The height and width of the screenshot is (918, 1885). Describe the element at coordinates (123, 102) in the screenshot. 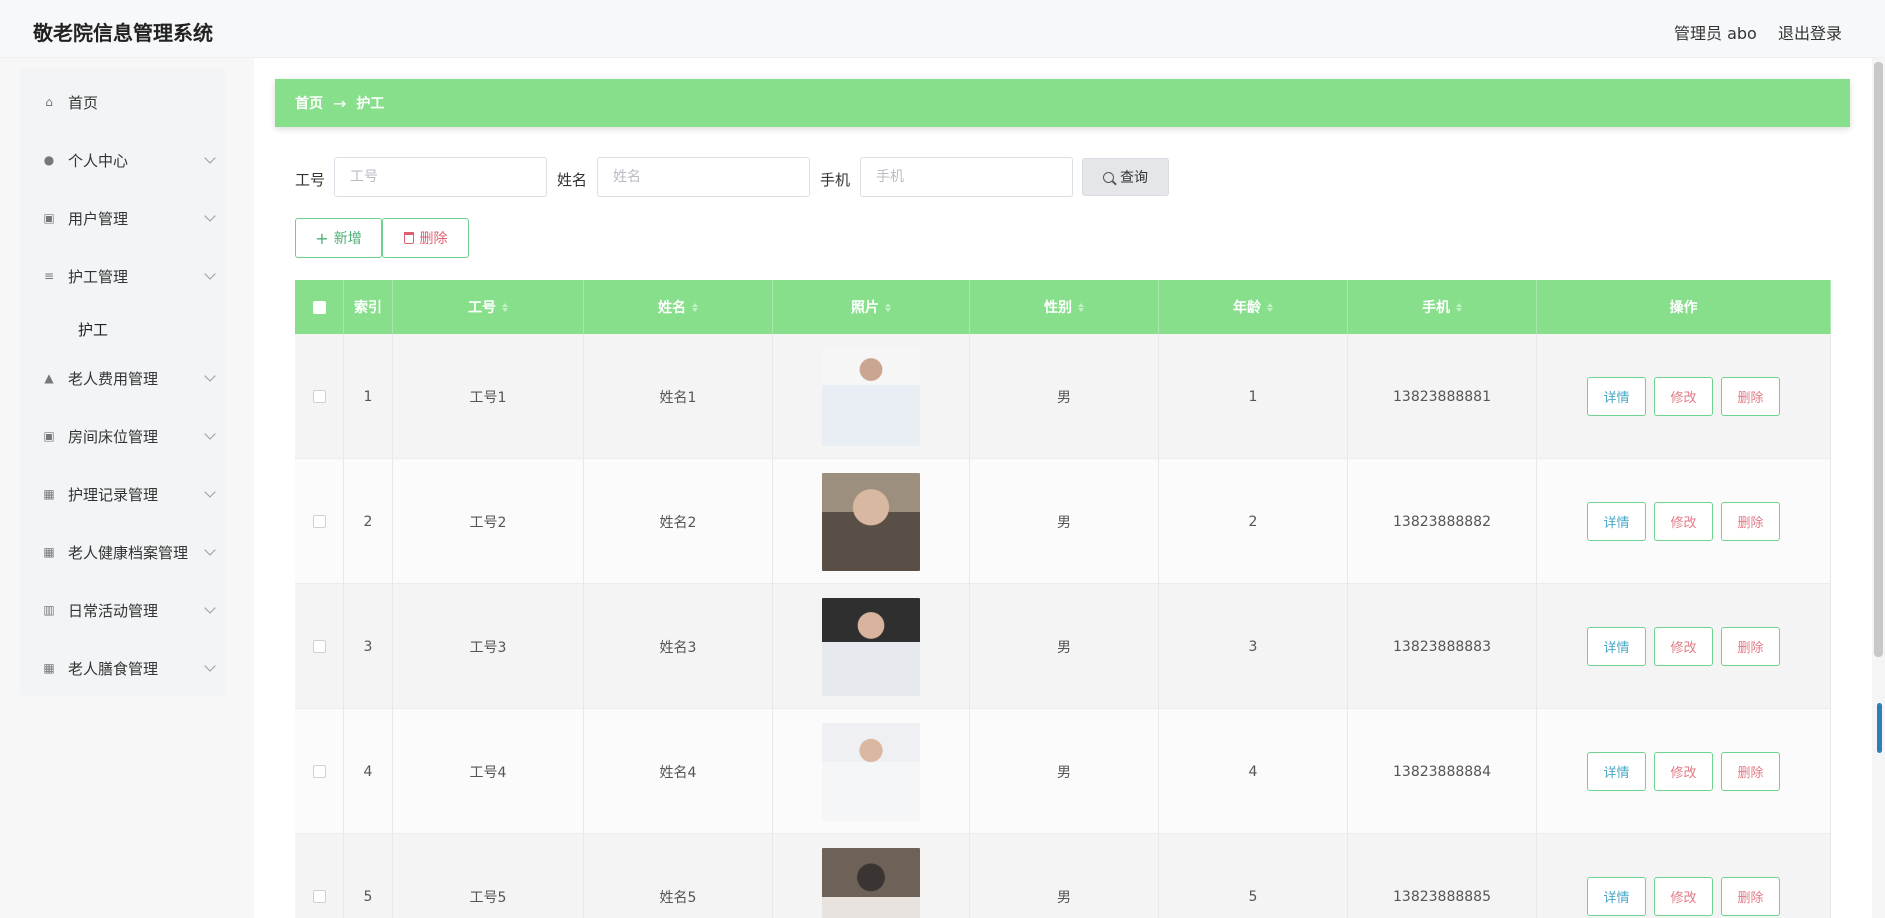

I see `sidebar-item-1: ⌂ 首页` at that location.